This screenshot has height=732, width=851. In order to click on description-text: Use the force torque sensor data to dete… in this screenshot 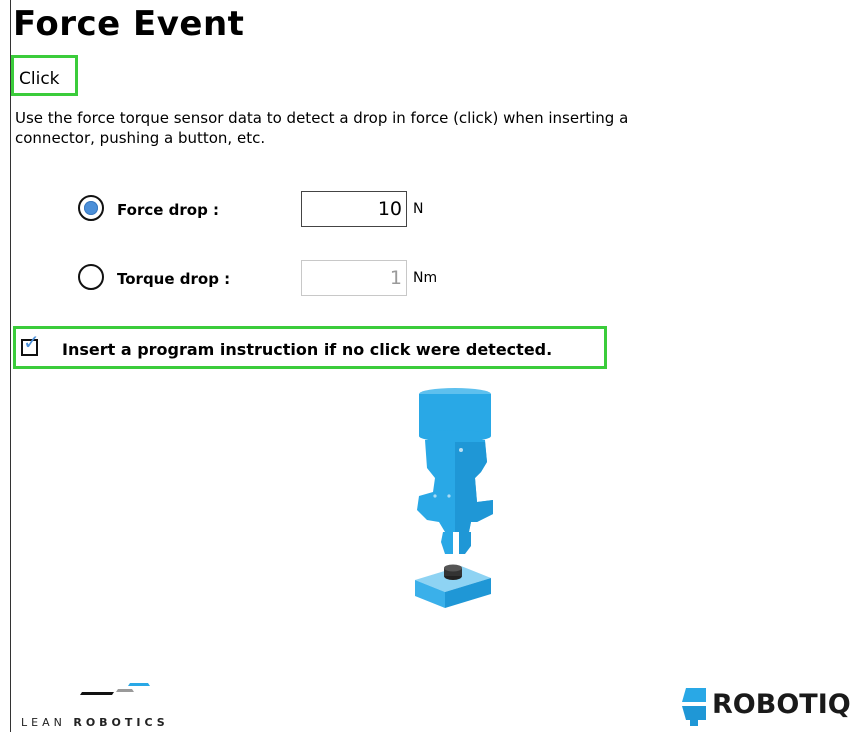, I will do `click(322, 128)`.